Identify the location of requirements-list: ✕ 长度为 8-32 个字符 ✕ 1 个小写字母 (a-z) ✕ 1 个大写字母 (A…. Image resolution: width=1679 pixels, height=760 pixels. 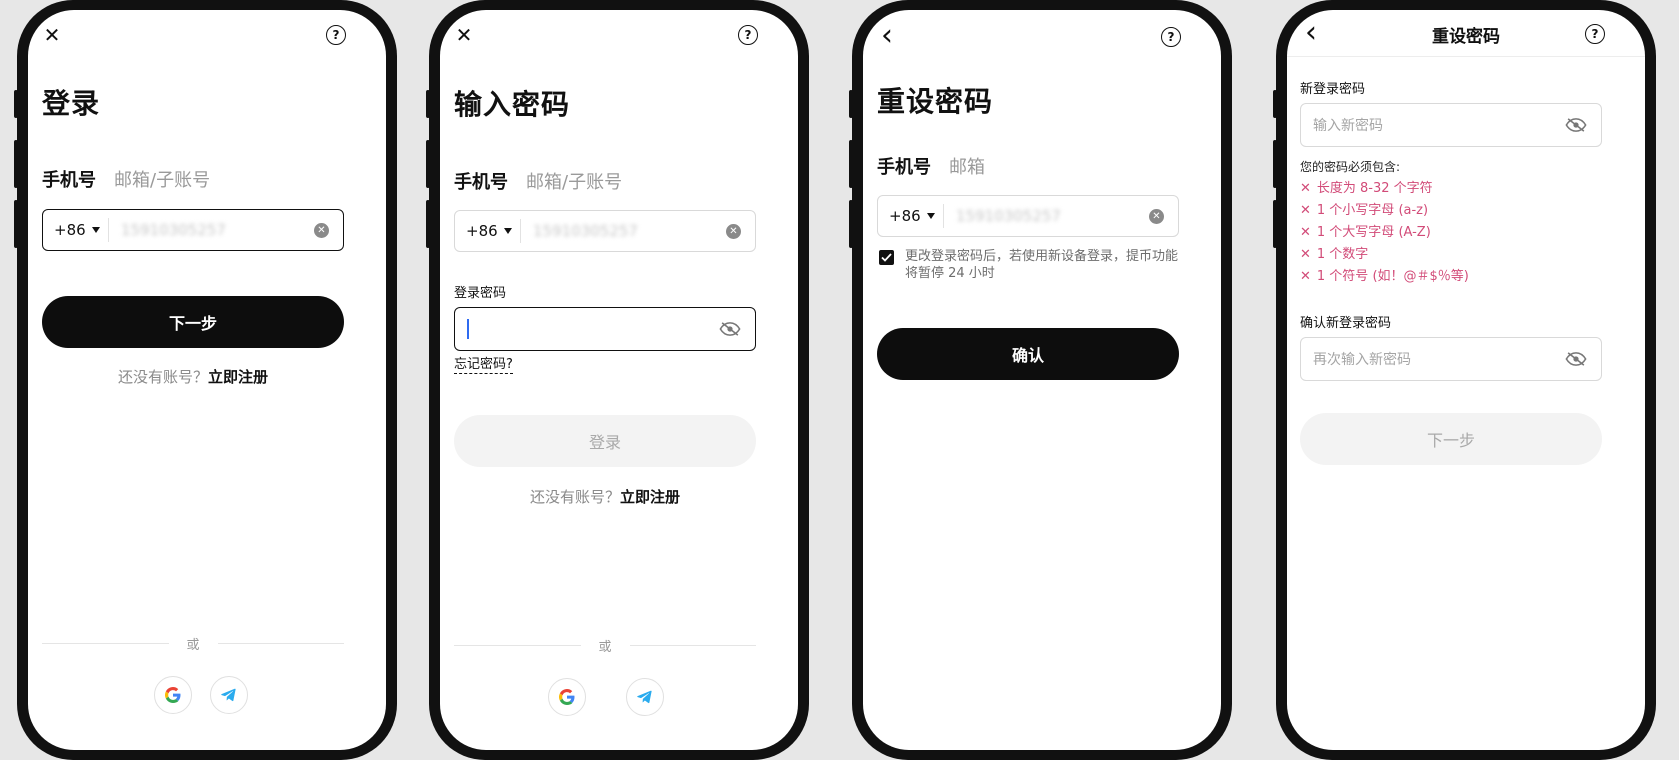
(1384, 233).